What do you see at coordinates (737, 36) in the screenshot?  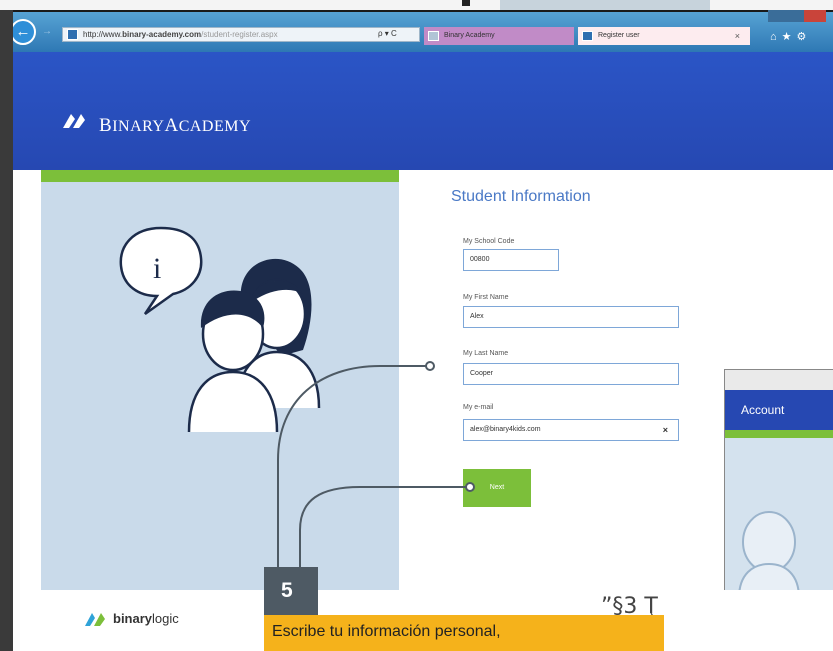 I see `tab-close-icon: ×` at bounding box center [737, 36].